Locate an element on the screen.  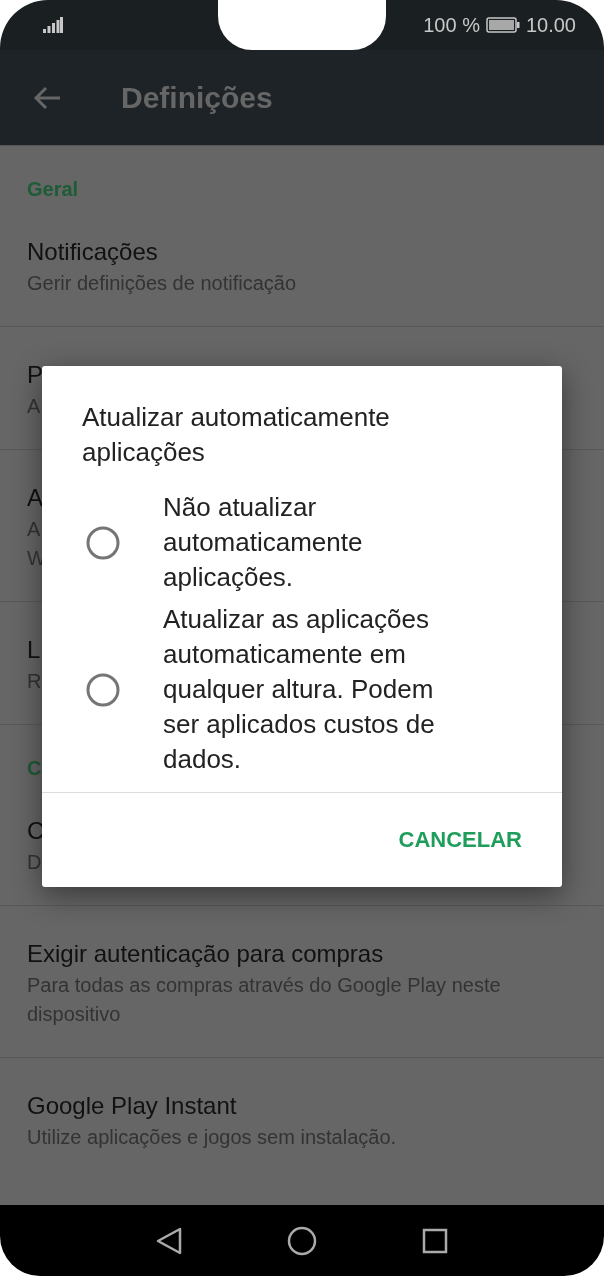
battery-icon is located at coordinates (502, 25).